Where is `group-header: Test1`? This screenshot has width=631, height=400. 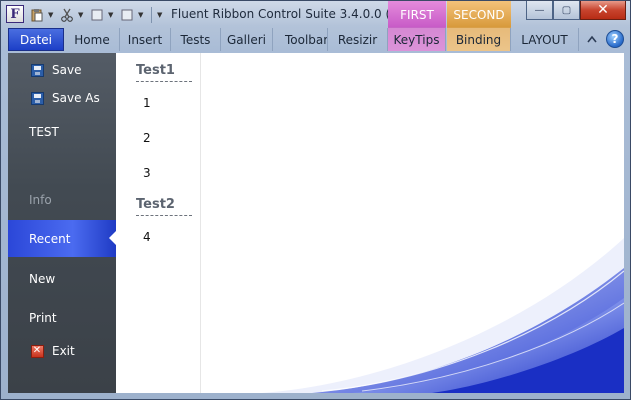 group-header: Test1 is located at coordinates (164, 72).